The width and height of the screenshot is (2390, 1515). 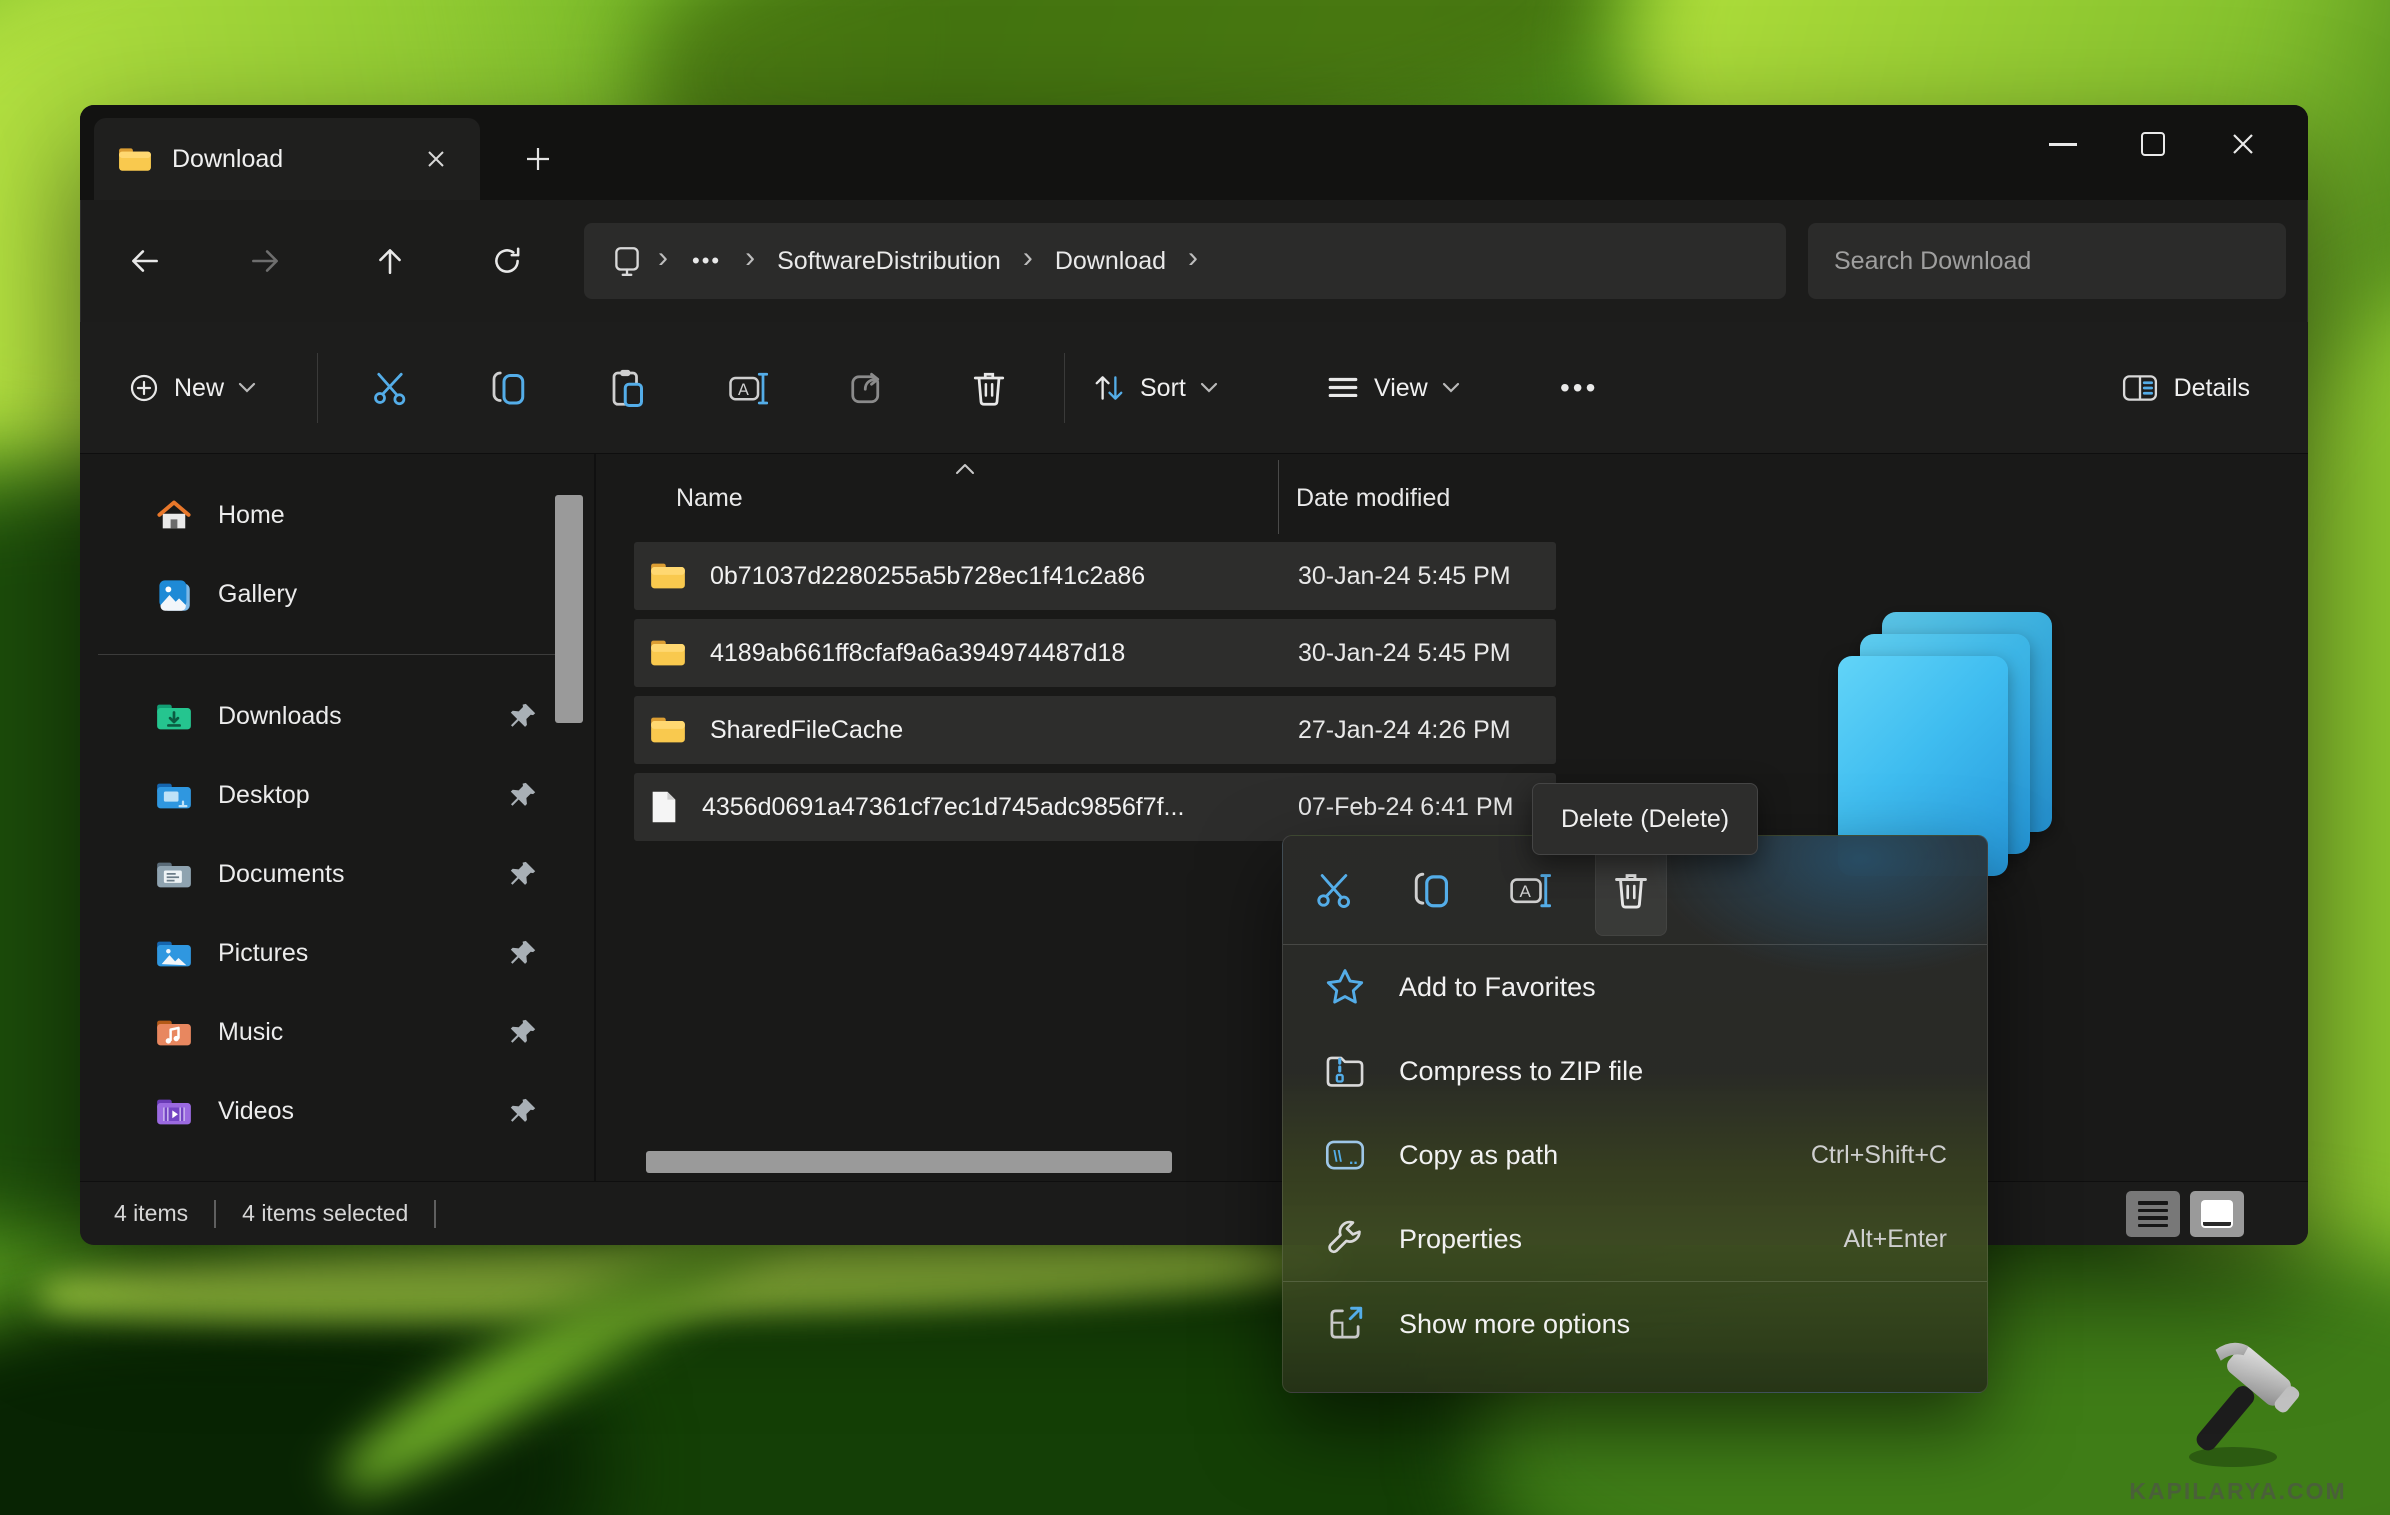 I want to click on details-view-toggle, so click(x=2153, y=1214).